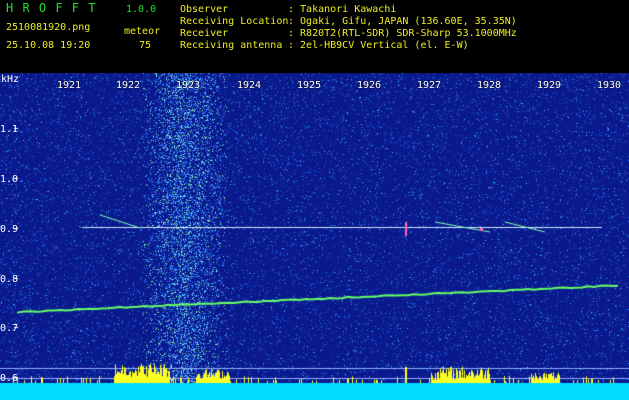 This screenshot has height=400, width=629. What do you see at coordinates (249, 85) in the screenshot?
I see `time-tick: 1924` at bounding box center [249, 85].